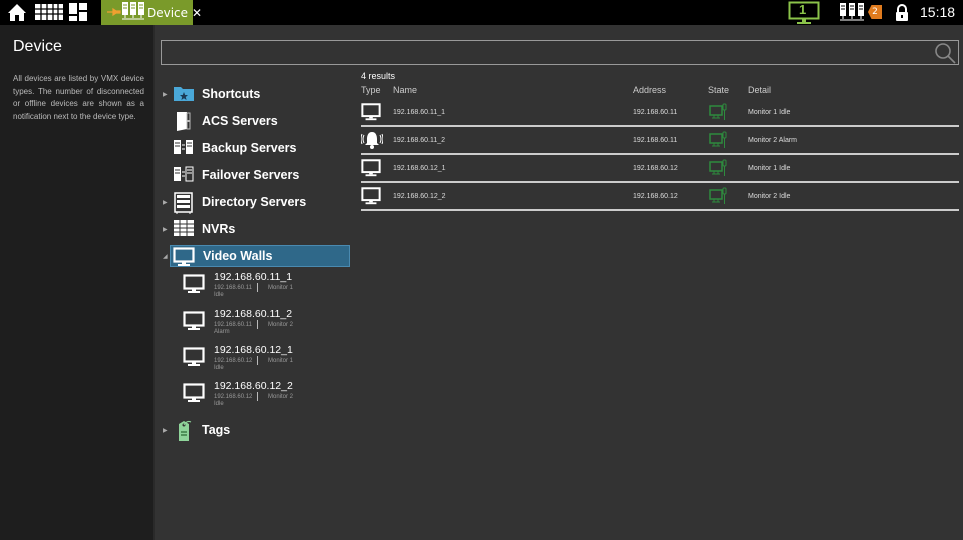 This screenshot has height=540, width=963. What do you see at coordinates (168, 12) in the screenshot?
I see `tab-label: Device` at bounding box center [168, 12].